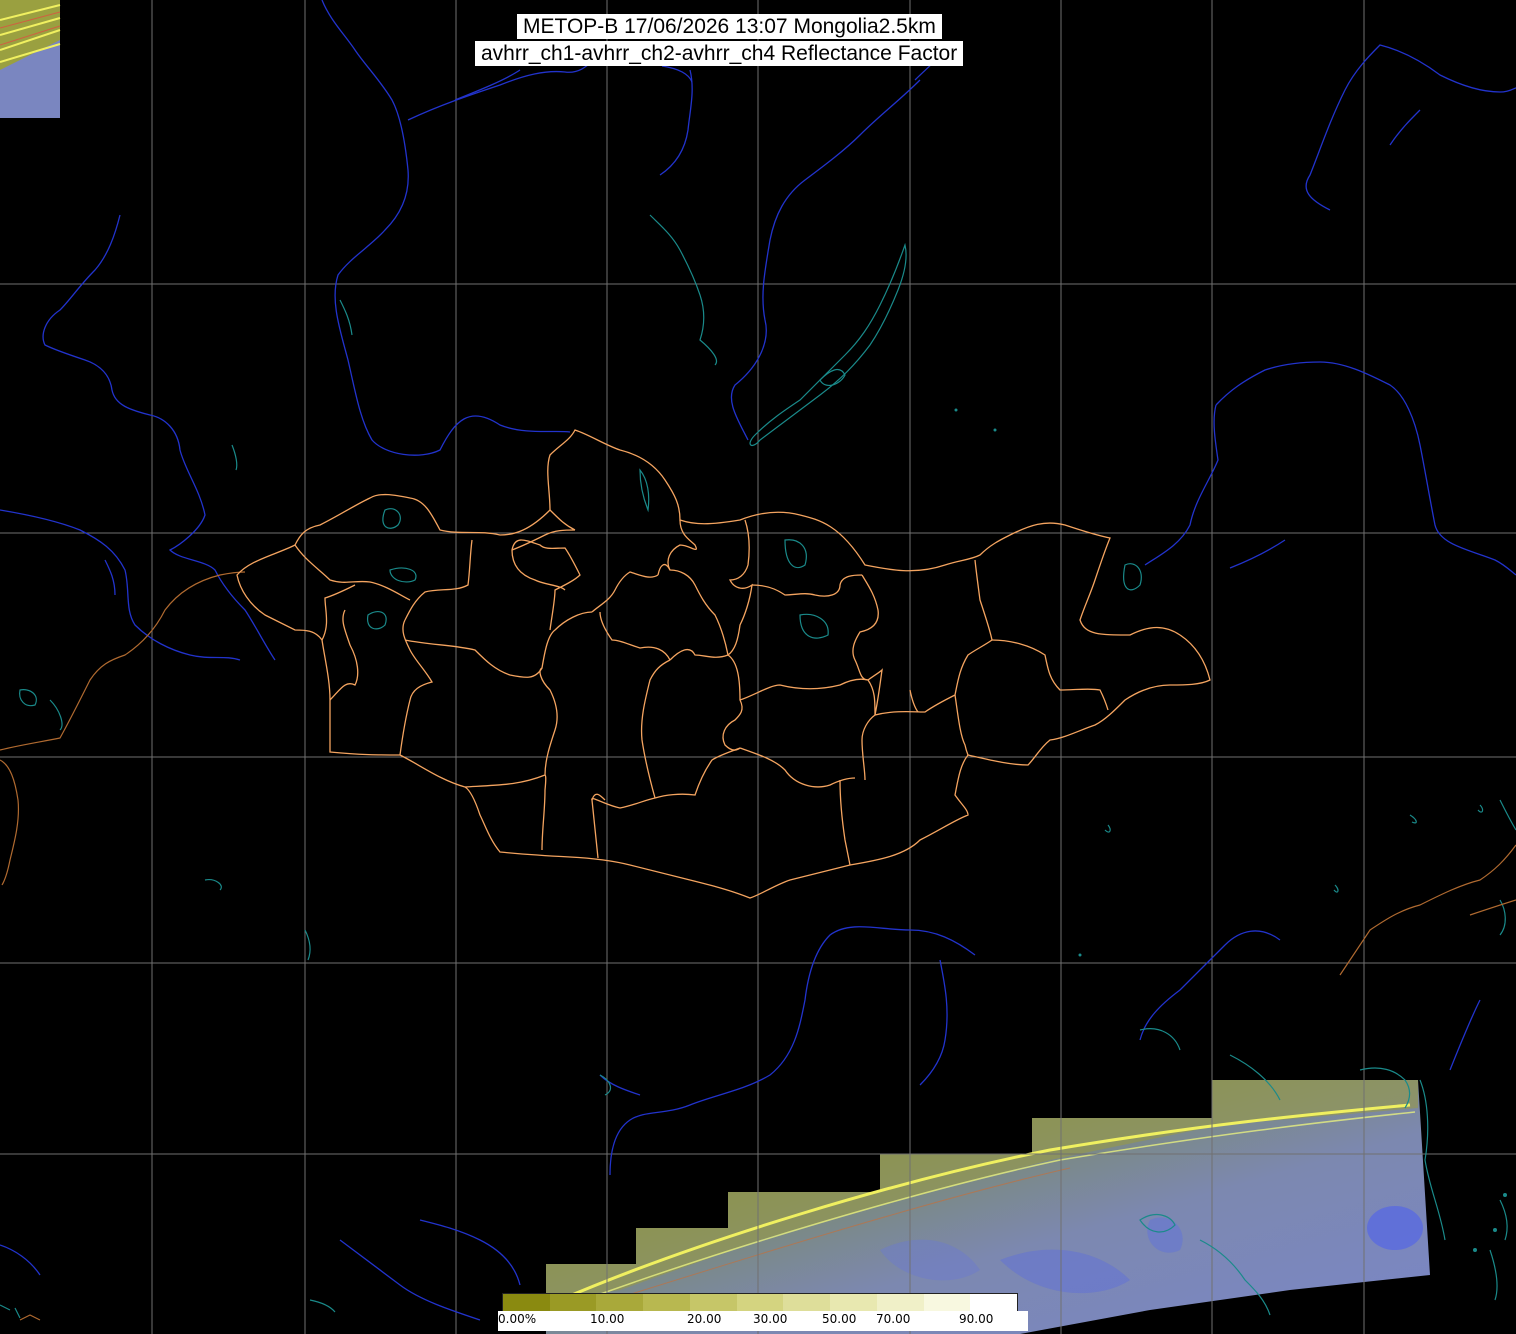  Describe the element at coordinates (976, 1319) in the screenshot. I see `colorbar-tick-label: 90.00` at that location.